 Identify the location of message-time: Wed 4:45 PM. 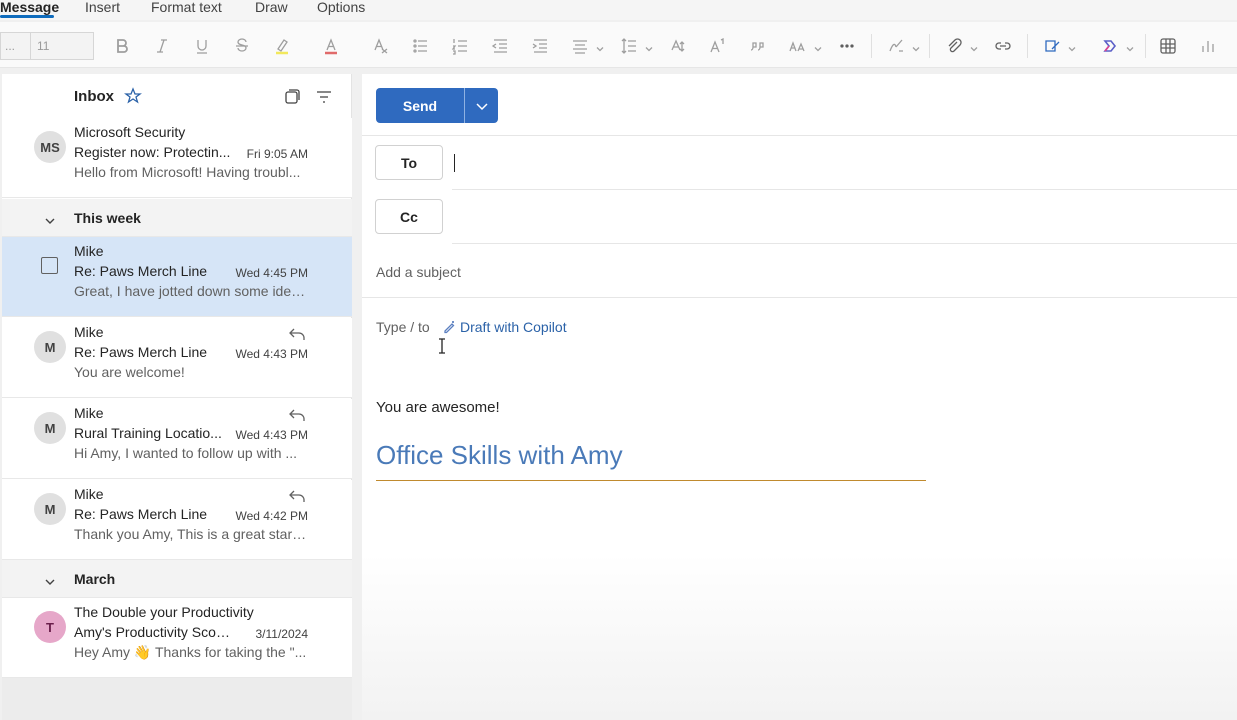
(271, 273).